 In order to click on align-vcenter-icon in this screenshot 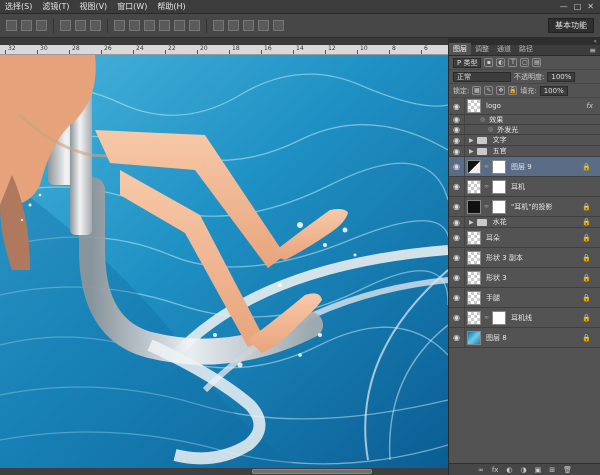, I will do `click(26, 25)`.